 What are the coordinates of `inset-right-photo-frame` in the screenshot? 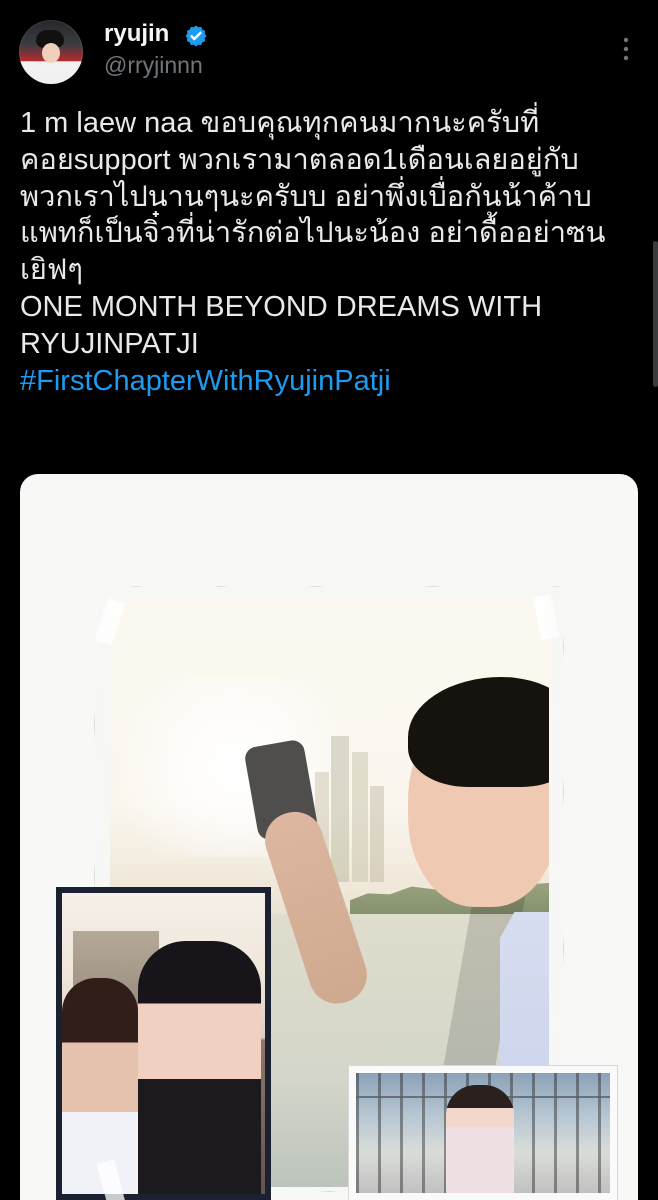 It's located at (483, 1133).